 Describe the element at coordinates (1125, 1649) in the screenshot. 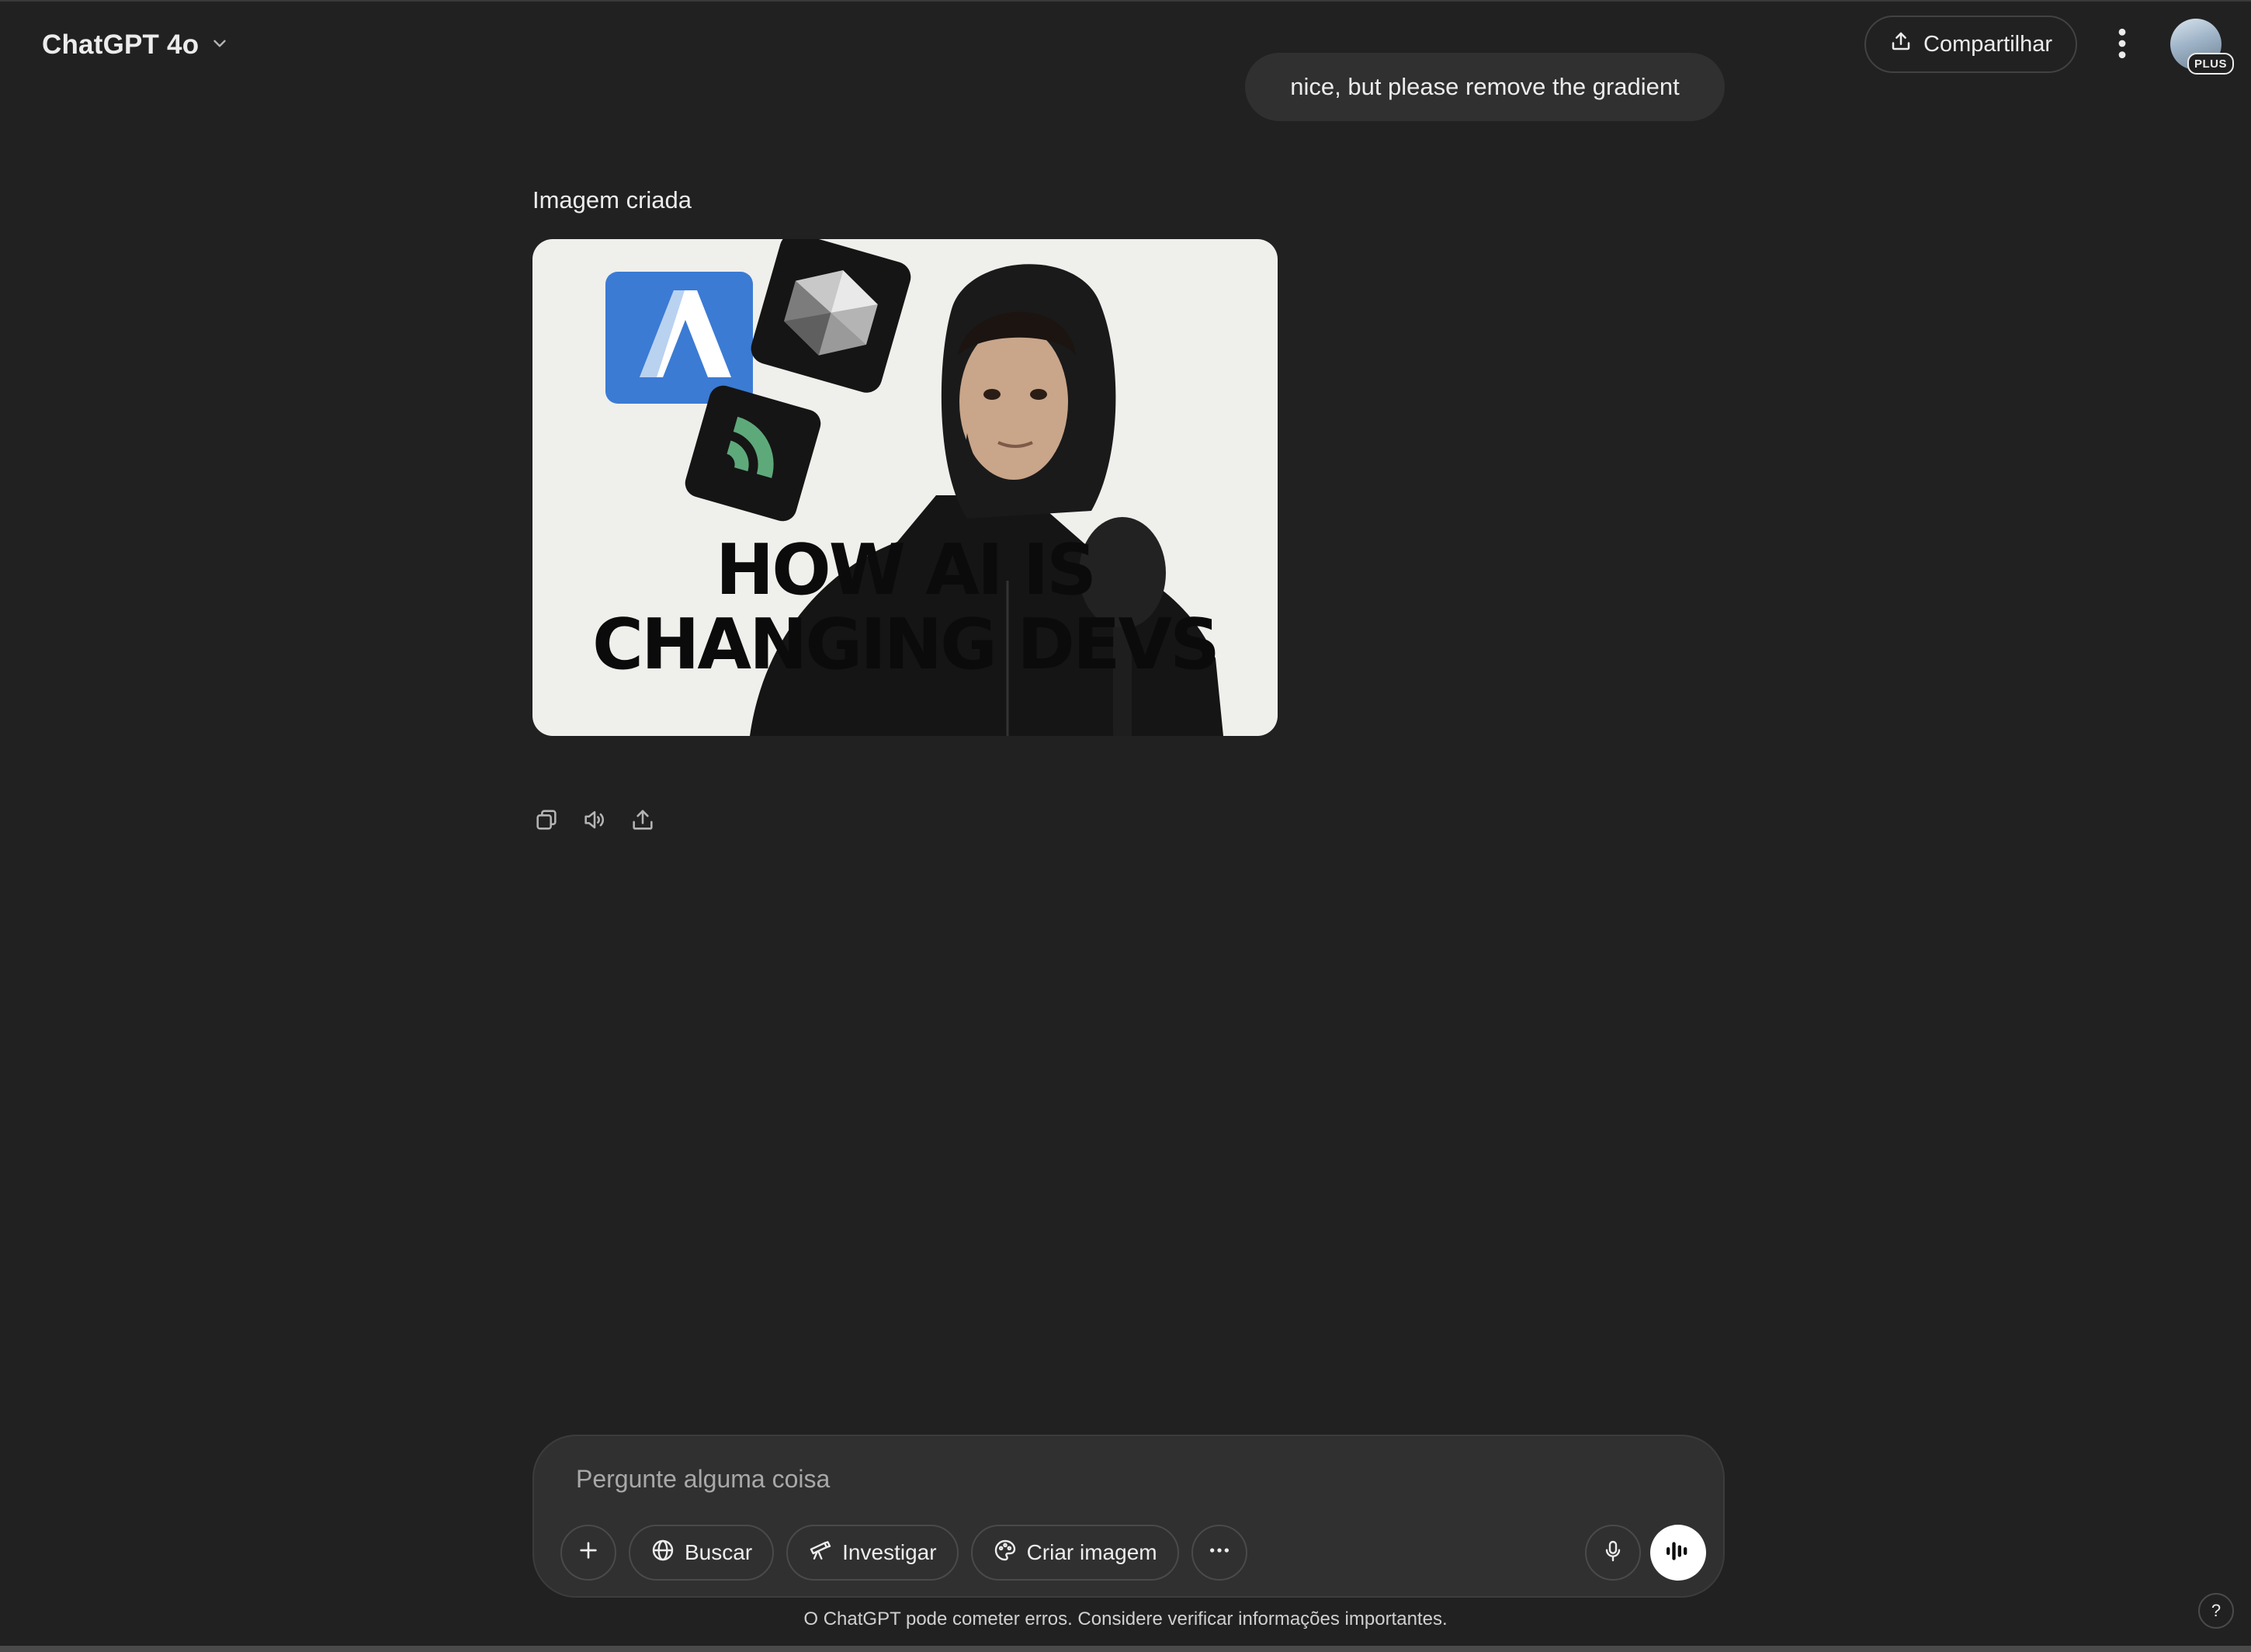

I see `bottom-border` at that location.